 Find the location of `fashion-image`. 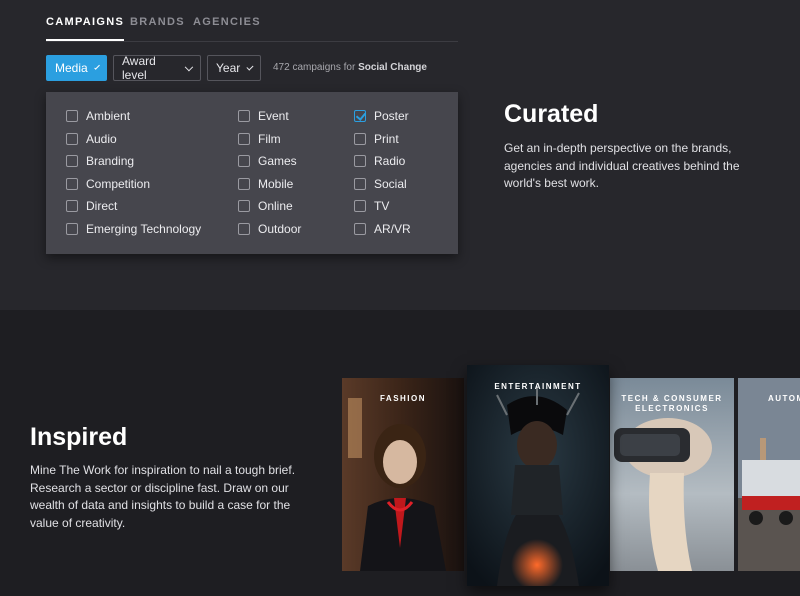

fashion-image is located at coordinates (403, 474).